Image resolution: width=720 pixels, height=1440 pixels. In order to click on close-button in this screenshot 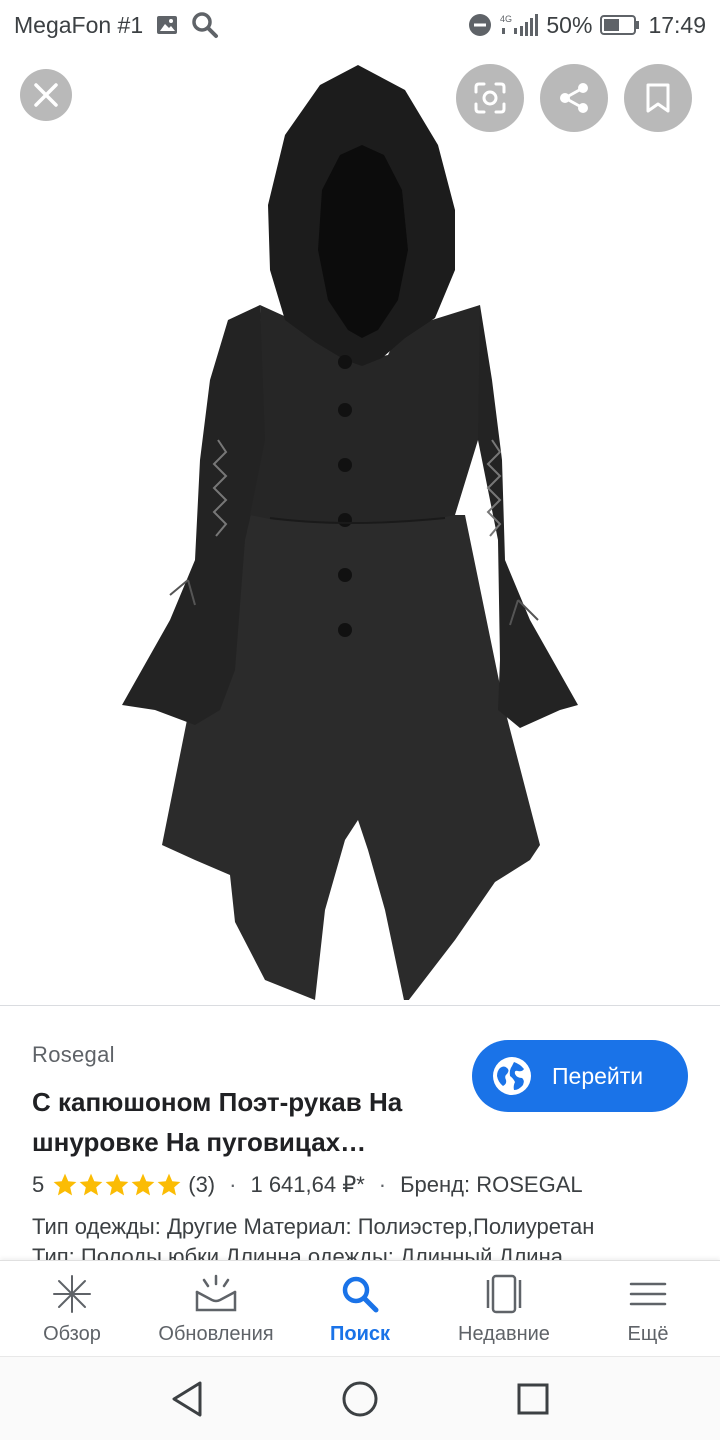, I will do `click(46, 95)`.